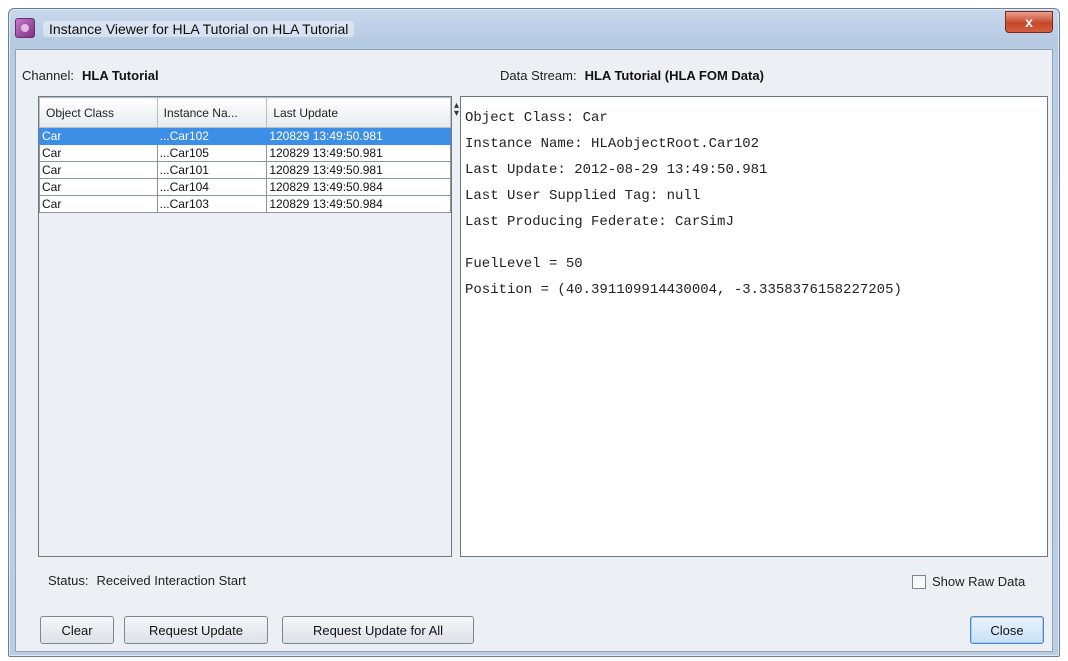  I want to click on detail-user-tag: Last User Supplied Tag: null, so click(583, 196).